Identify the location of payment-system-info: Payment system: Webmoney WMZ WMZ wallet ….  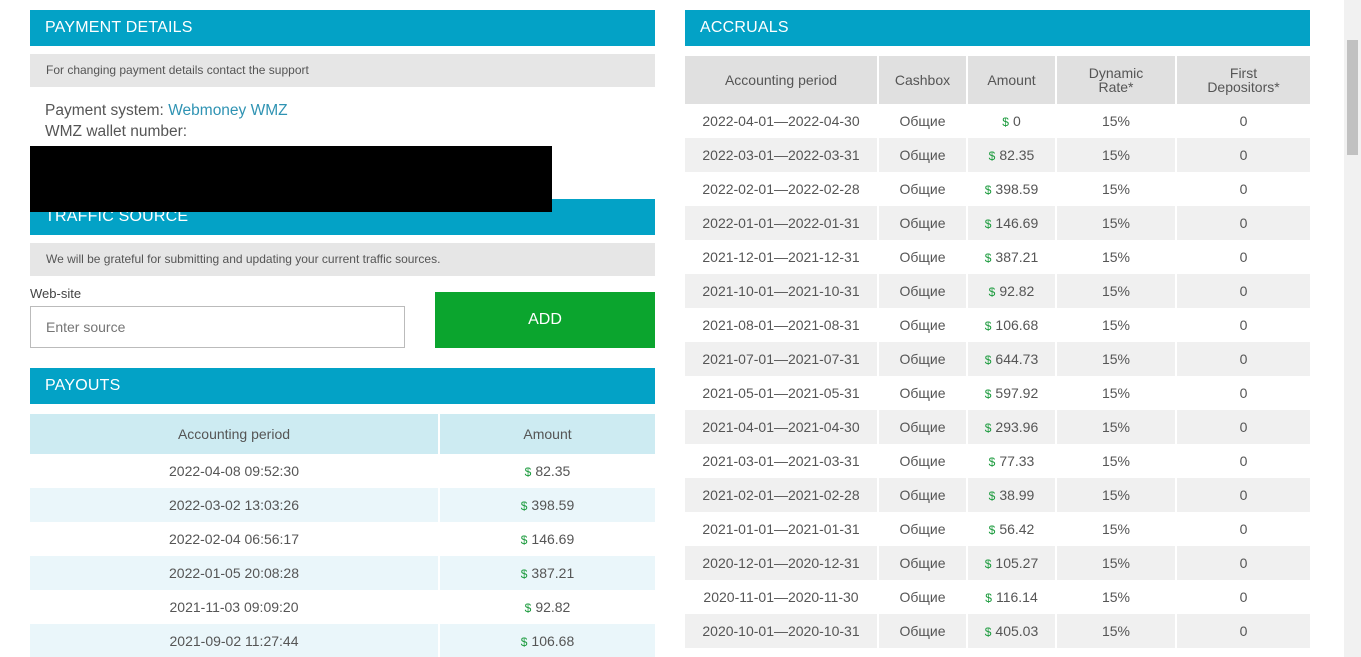
(342, 121).